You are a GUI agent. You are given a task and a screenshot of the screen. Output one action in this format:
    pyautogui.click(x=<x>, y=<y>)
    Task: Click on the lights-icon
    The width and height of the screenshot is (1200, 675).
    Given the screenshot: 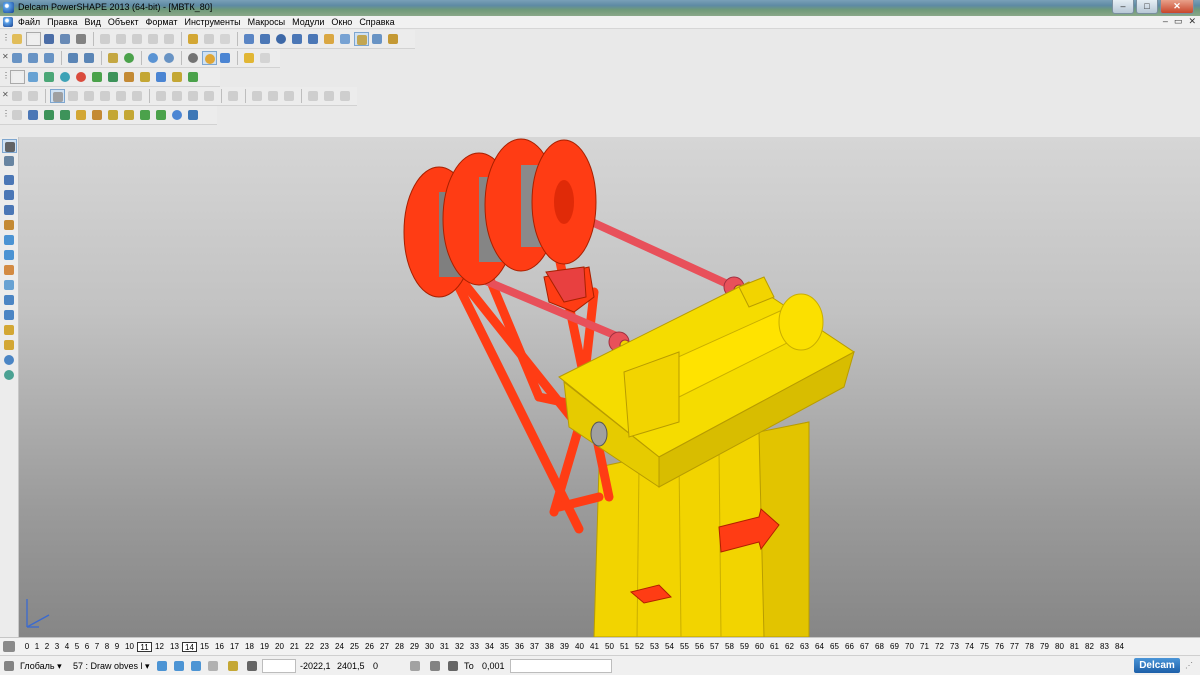 What is the action you would take?
    pyautogui.click(x=225, y=58)
    